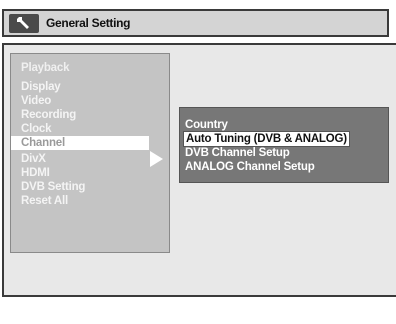 This screenshot has width=396, height=324. What do you see at coordinates (80, 159) in the screenshot?
I see `menu-item-divx: DivX` at bounding box center [80, 159].